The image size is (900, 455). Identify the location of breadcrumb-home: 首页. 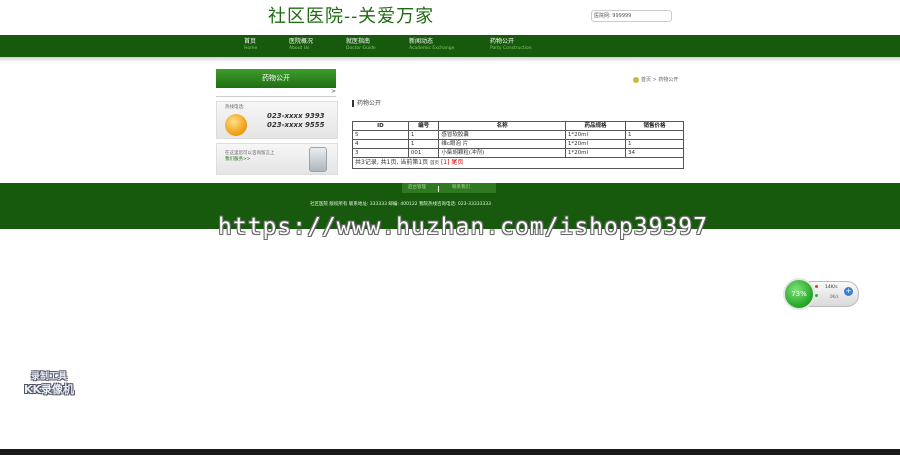
(646, 80).